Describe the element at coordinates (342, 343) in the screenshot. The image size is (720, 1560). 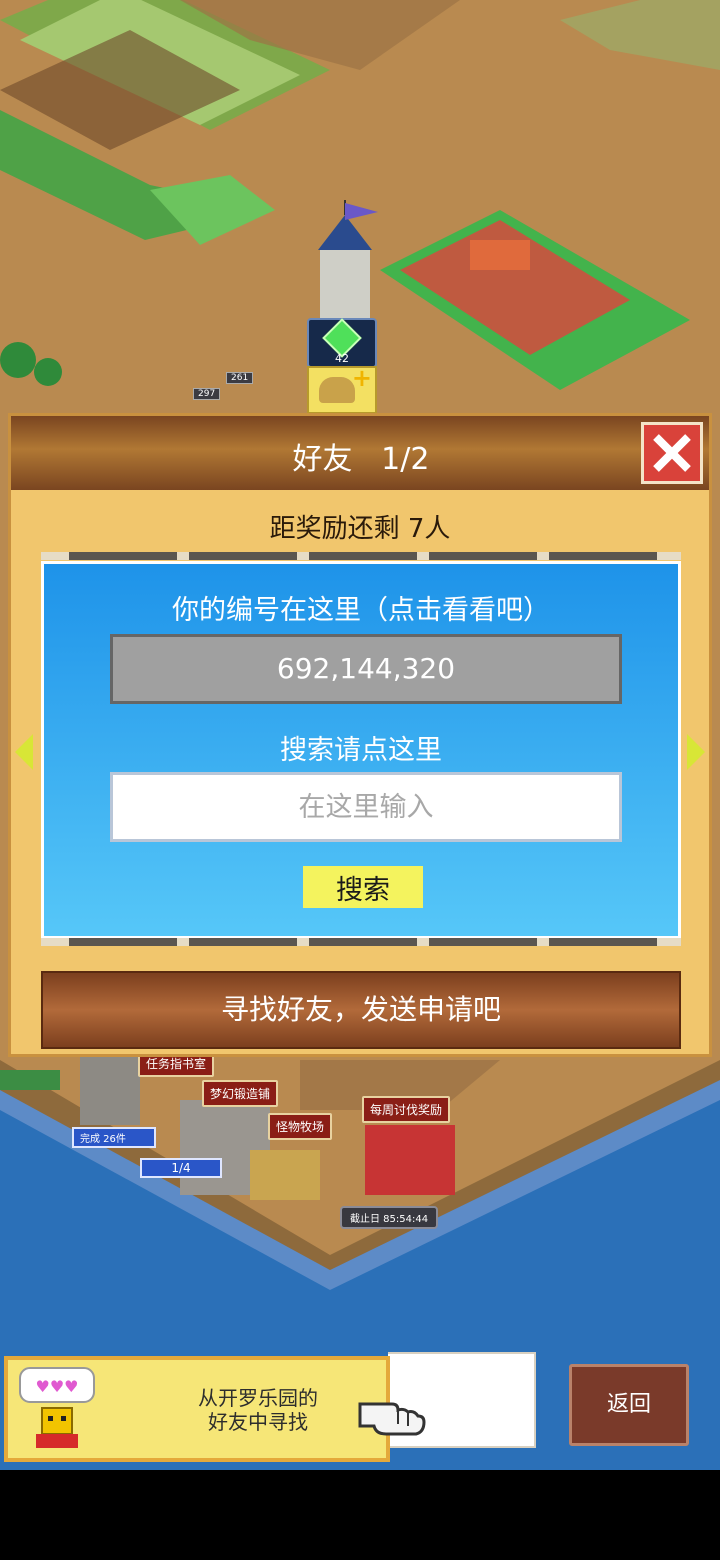
I see `gem-counter: 42` at that location.